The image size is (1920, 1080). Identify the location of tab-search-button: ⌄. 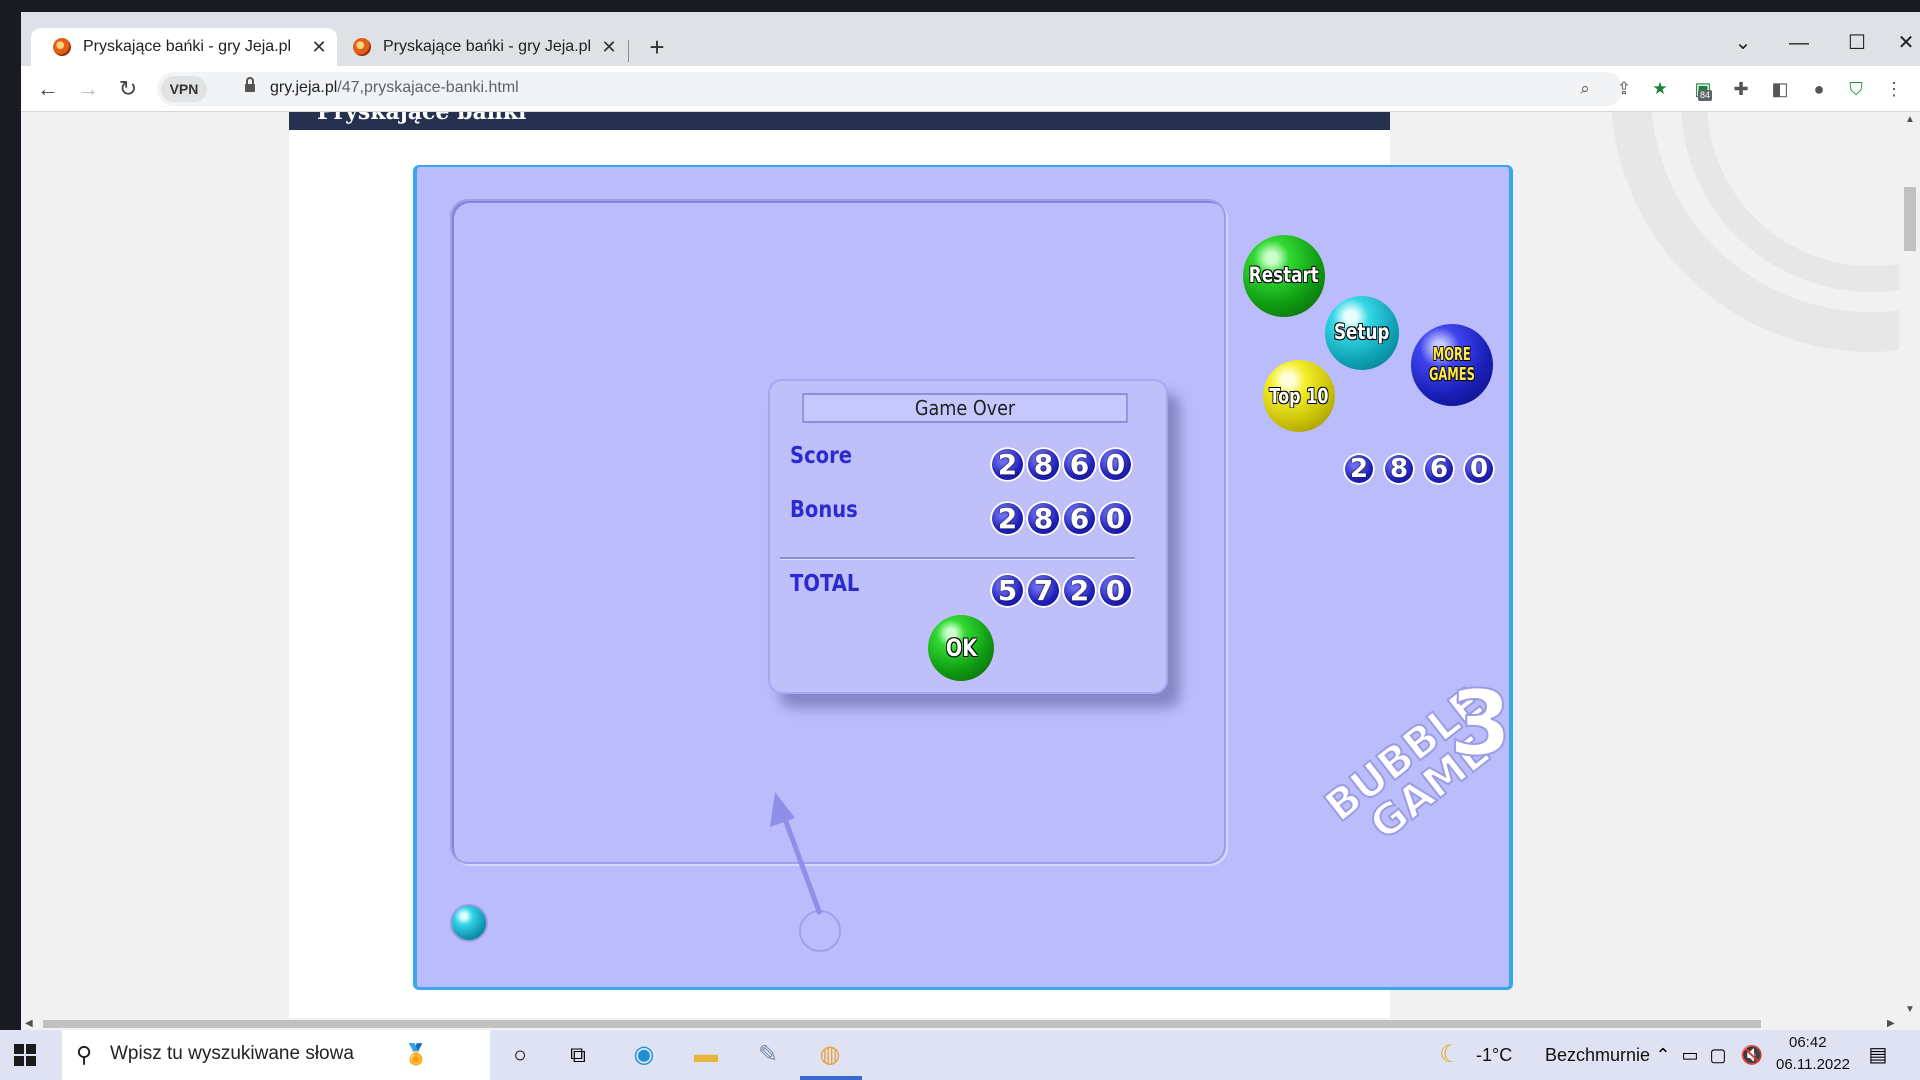
(1743, 43).